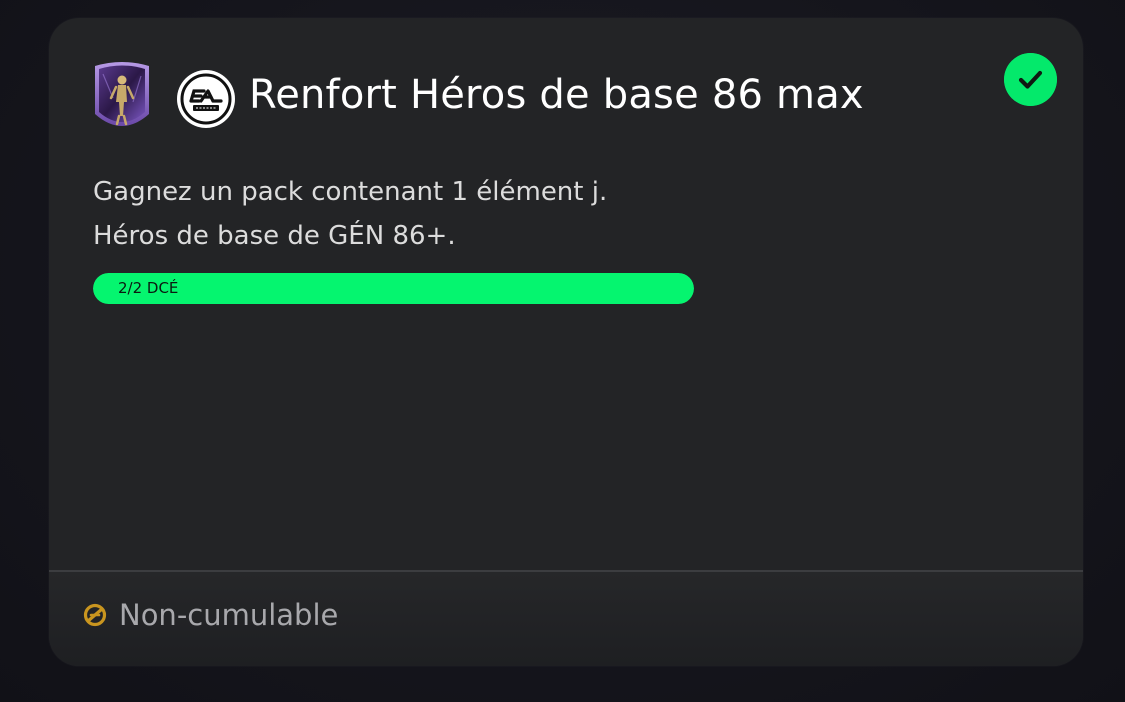  Describe the element at coordinates (229, 615) in the screenshot. I see `footer-label: Non-cumulable` at that location.